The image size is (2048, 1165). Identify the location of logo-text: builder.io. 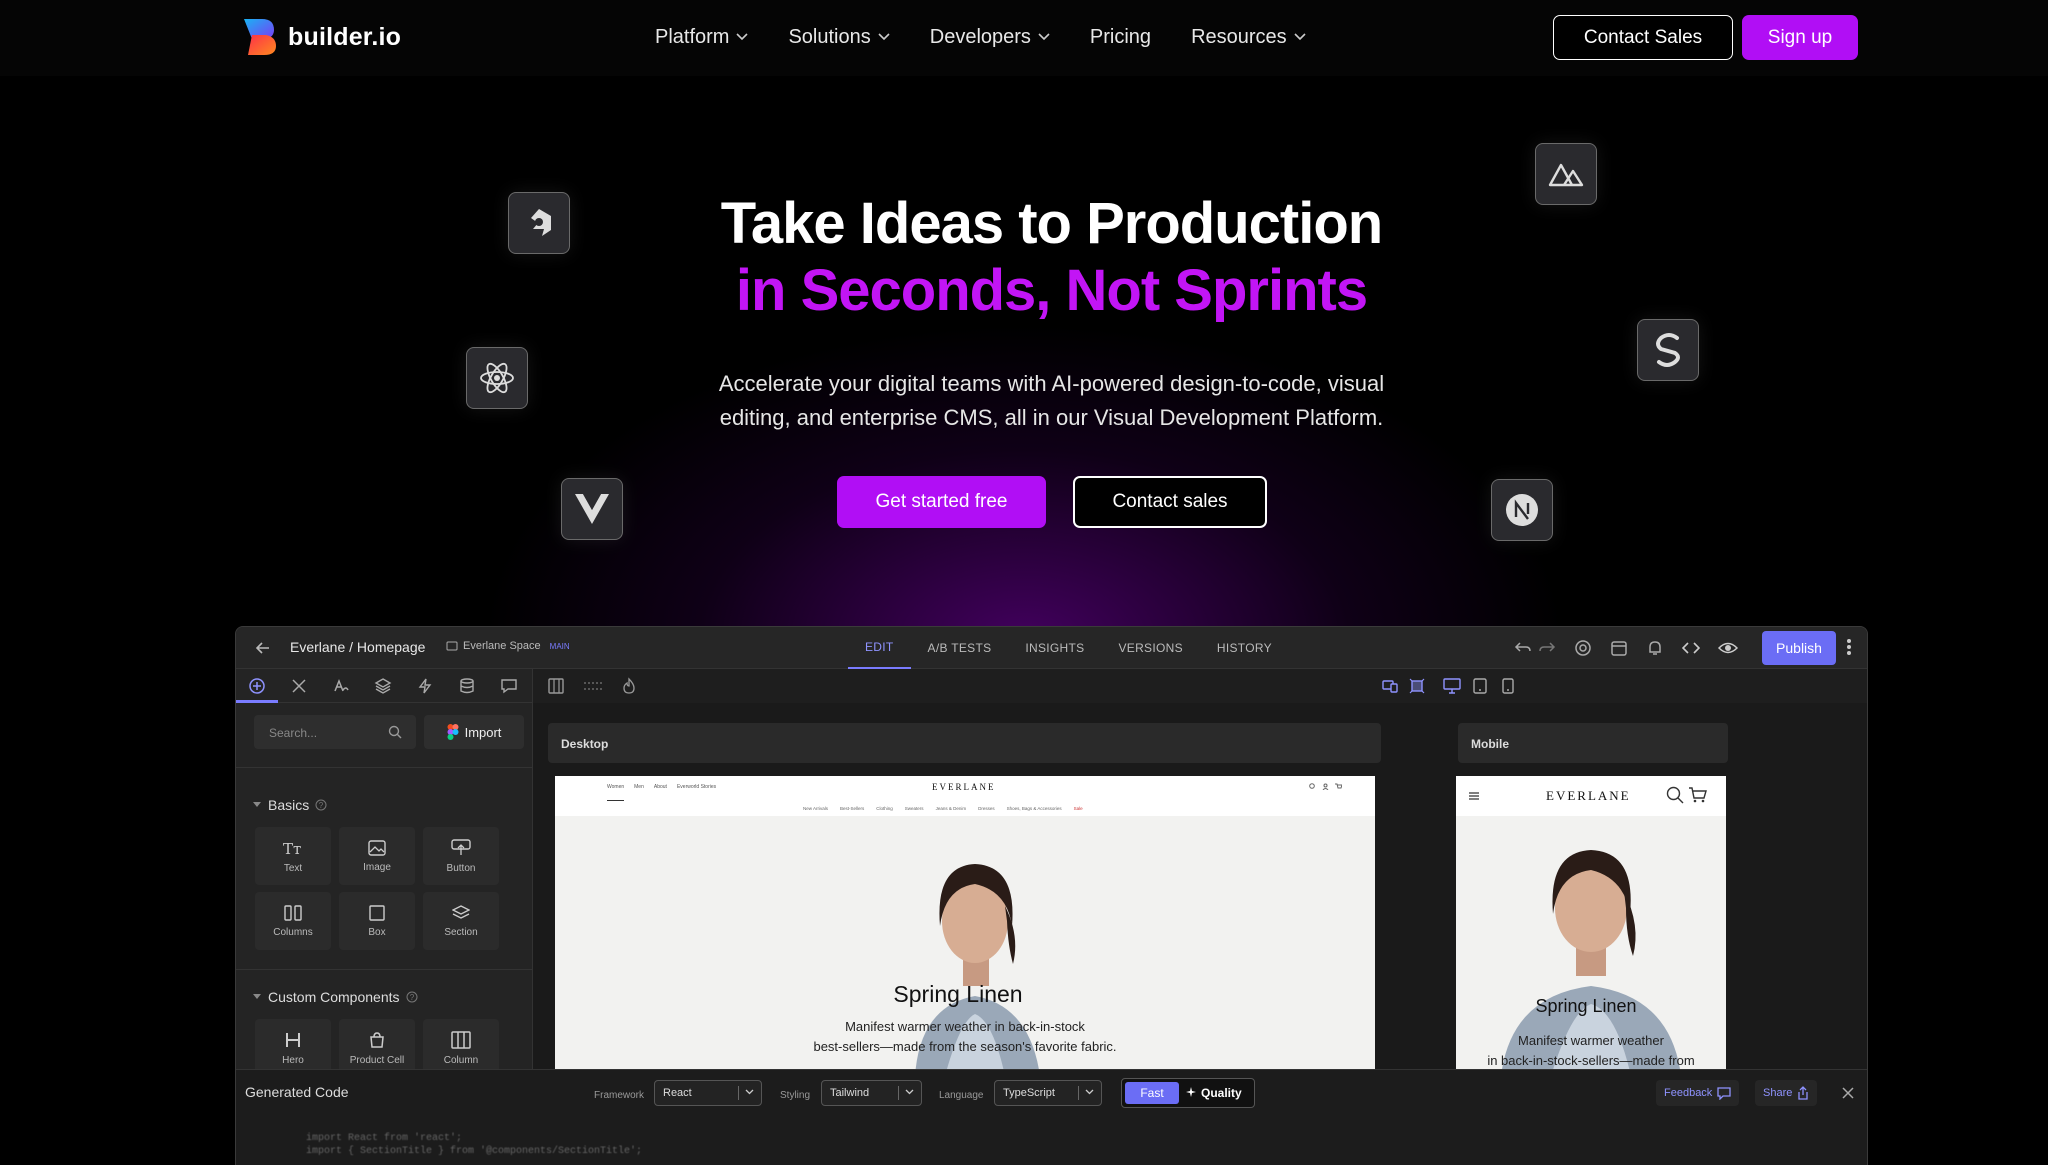
(345, 36).